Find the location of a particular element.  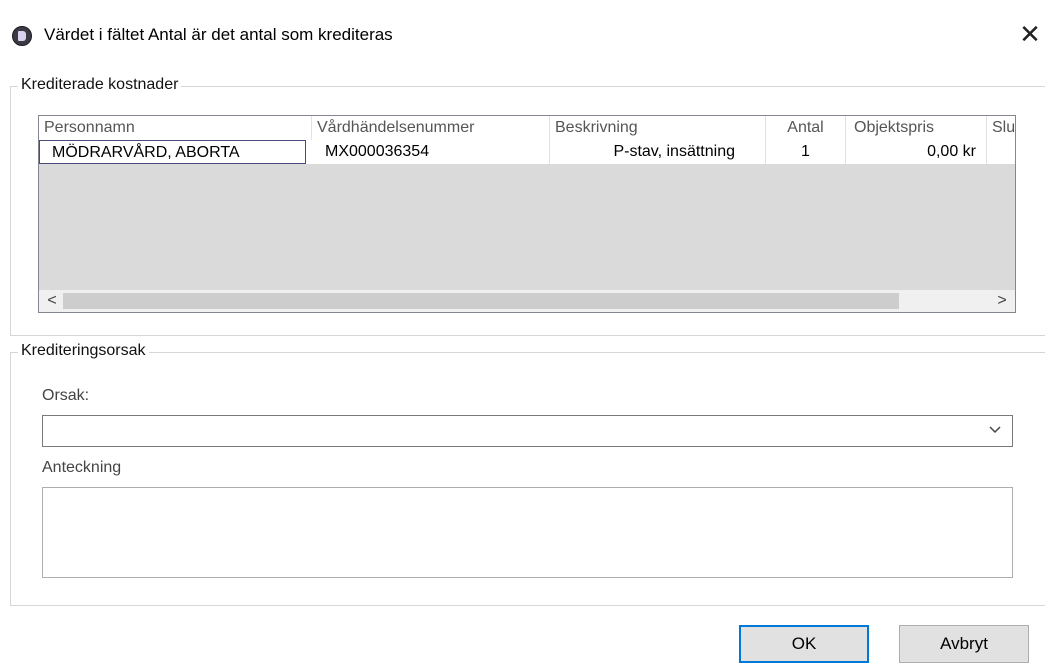

cell-slu is located at coordinates (1001, 152).